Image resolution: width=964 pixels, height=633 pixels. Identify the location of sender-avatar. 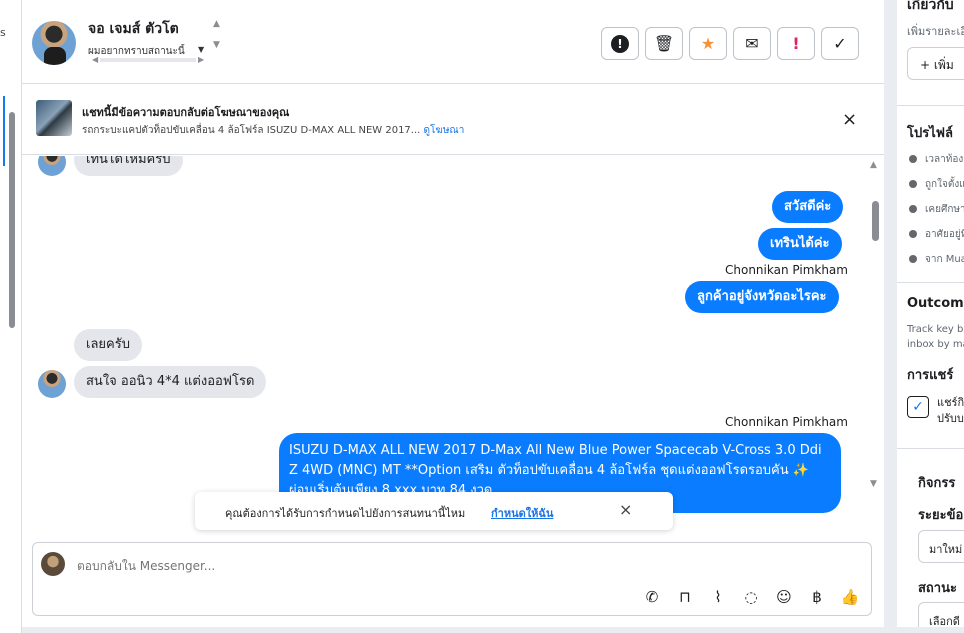
(52, 384).